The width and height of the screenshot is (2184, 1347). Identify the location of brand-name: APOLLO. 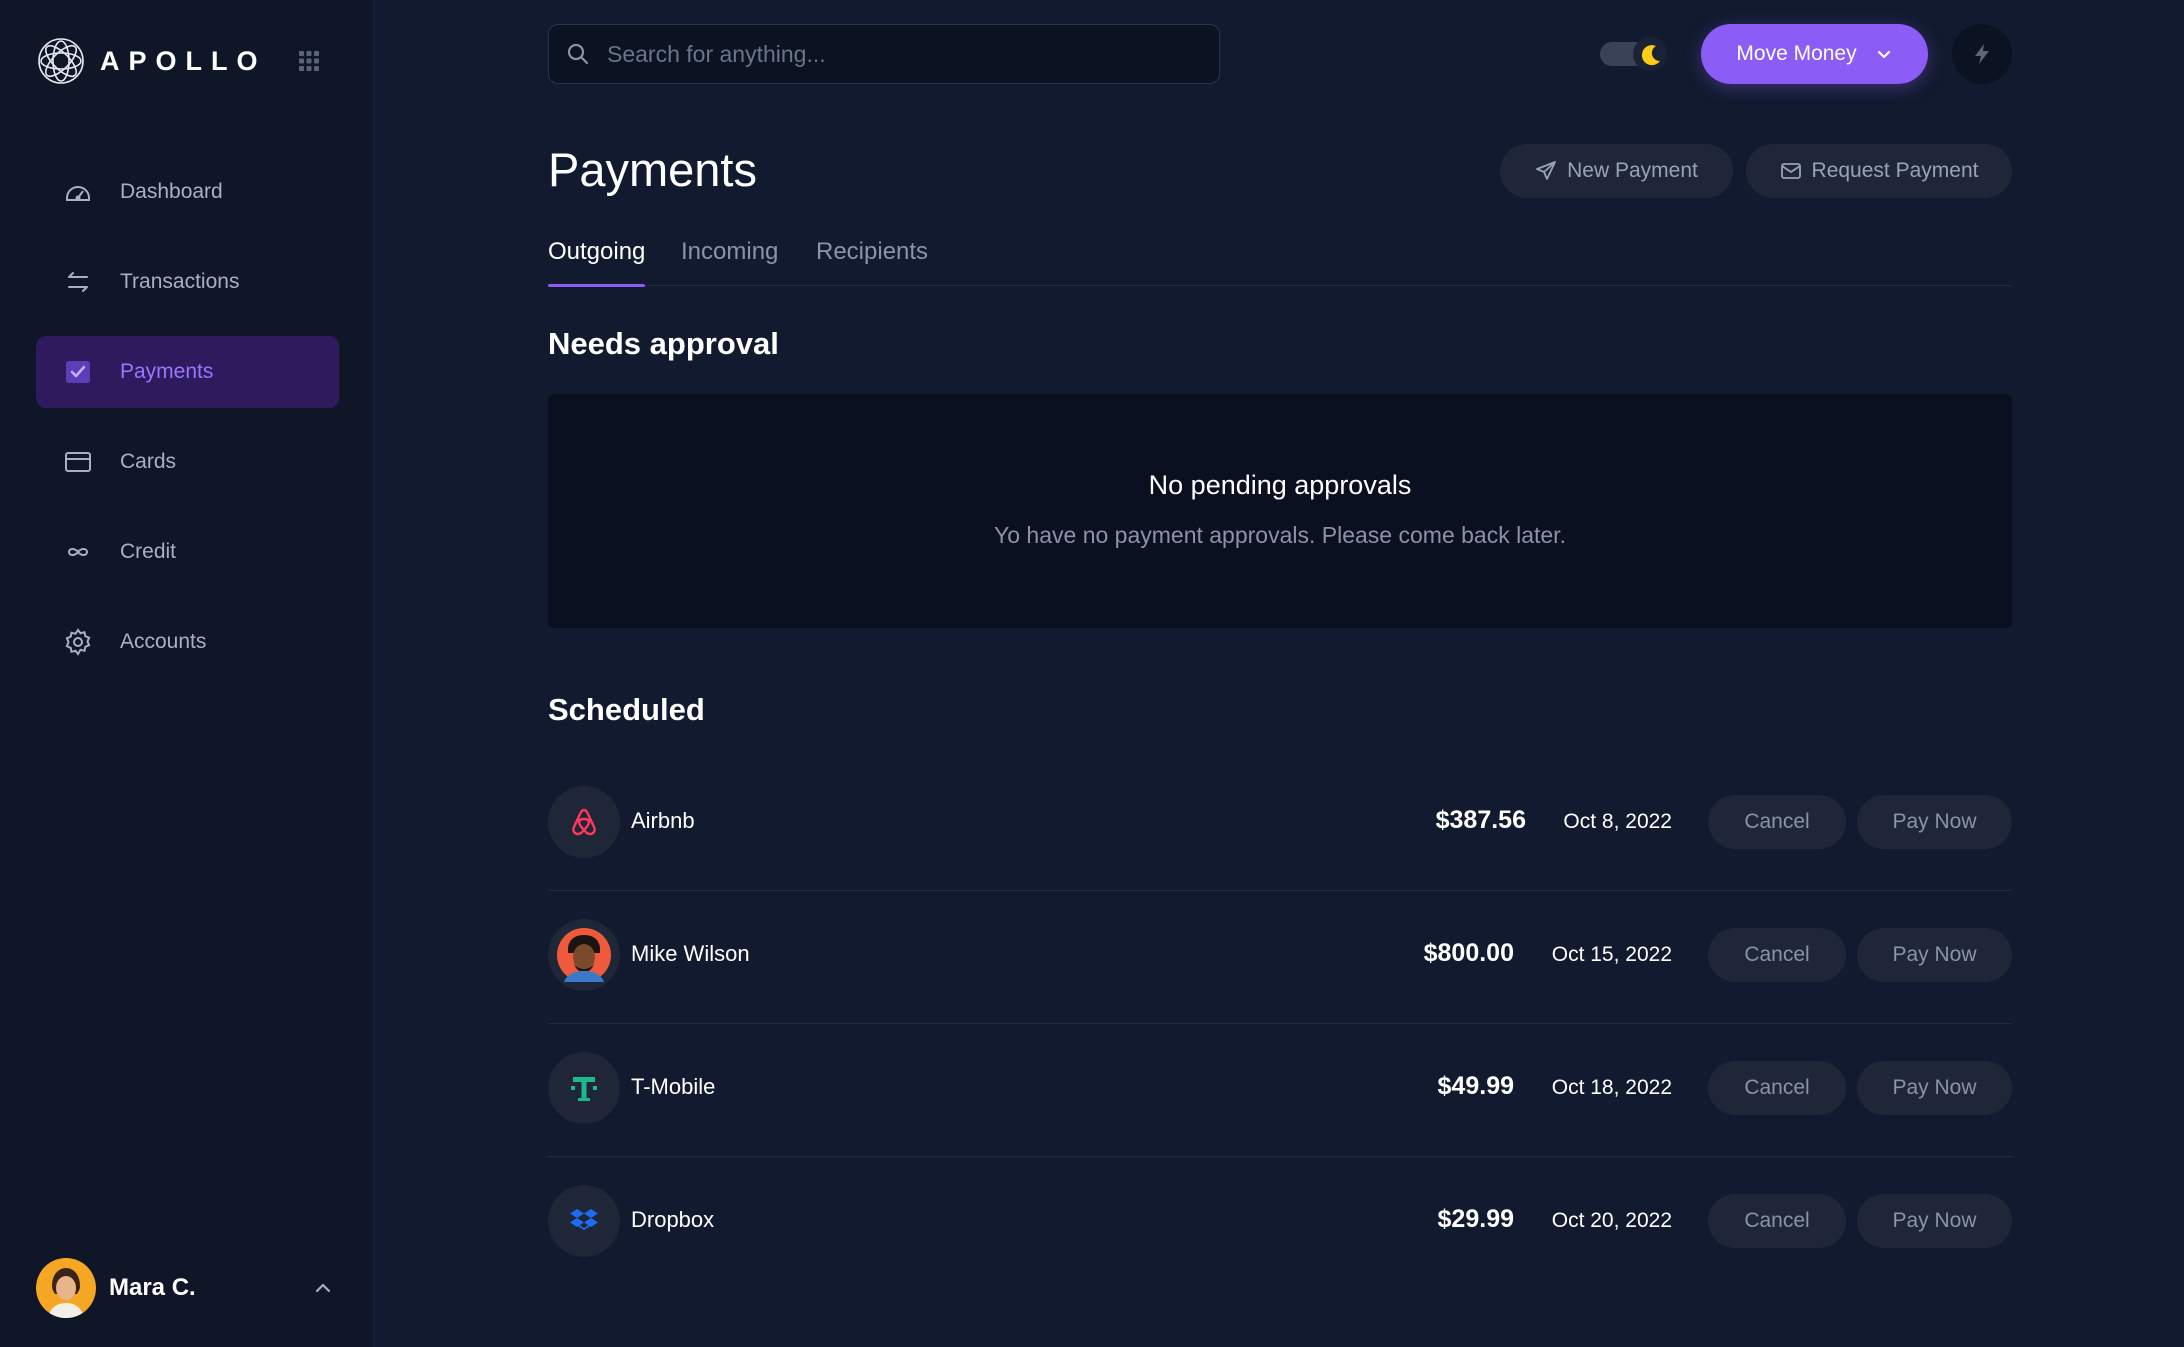
(183, 60).